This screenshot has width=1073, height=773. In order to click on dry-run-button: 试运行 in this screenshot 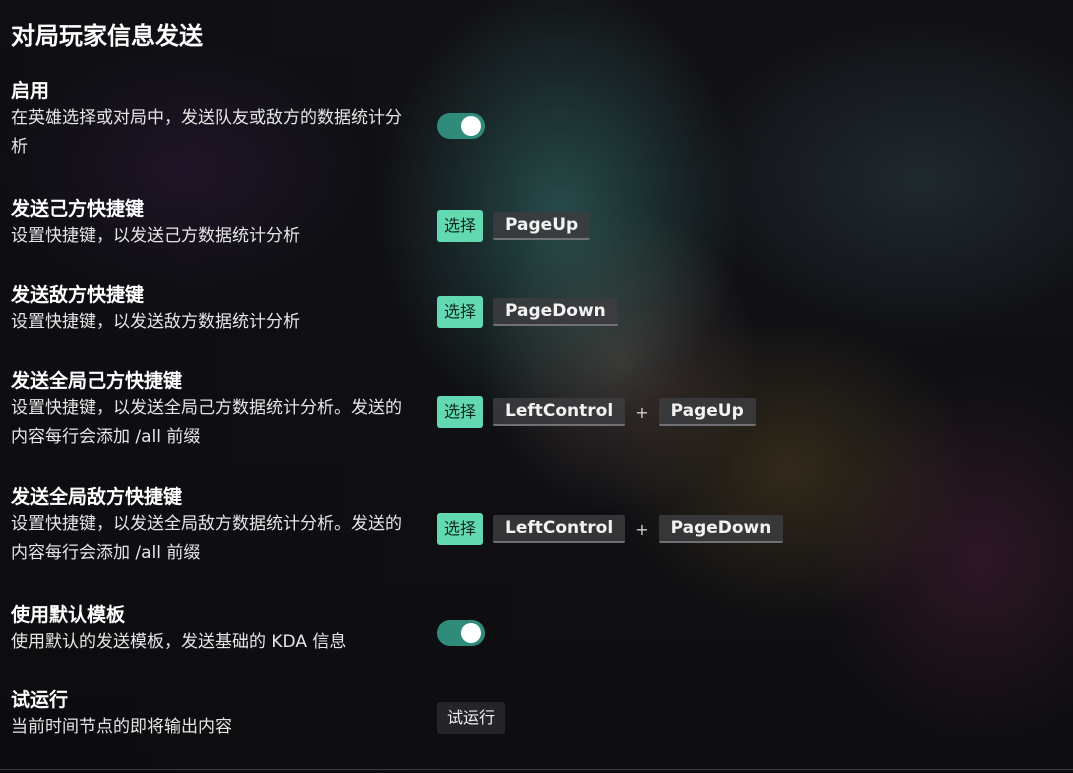, I will do `click(471, 718)`.